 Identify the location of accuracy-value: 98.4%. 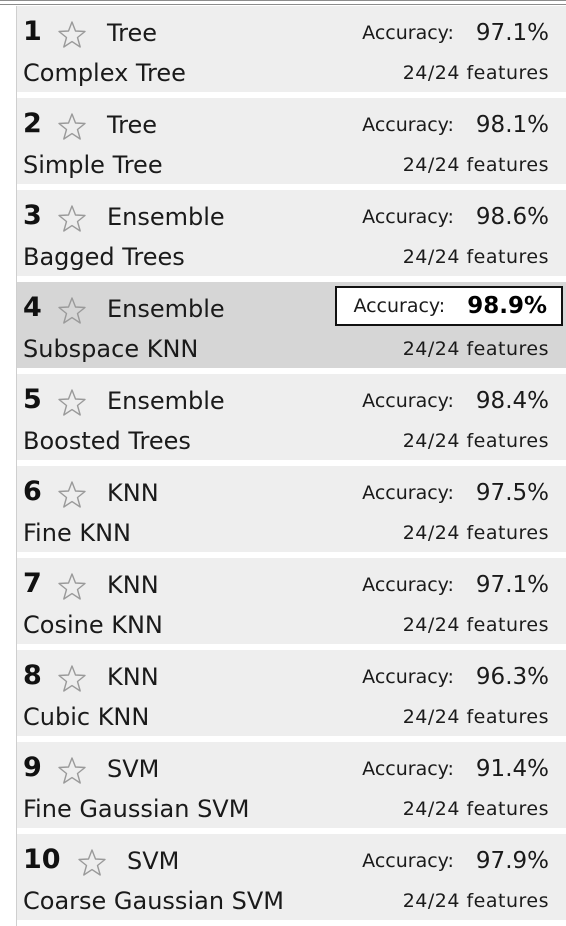
(512, 401).